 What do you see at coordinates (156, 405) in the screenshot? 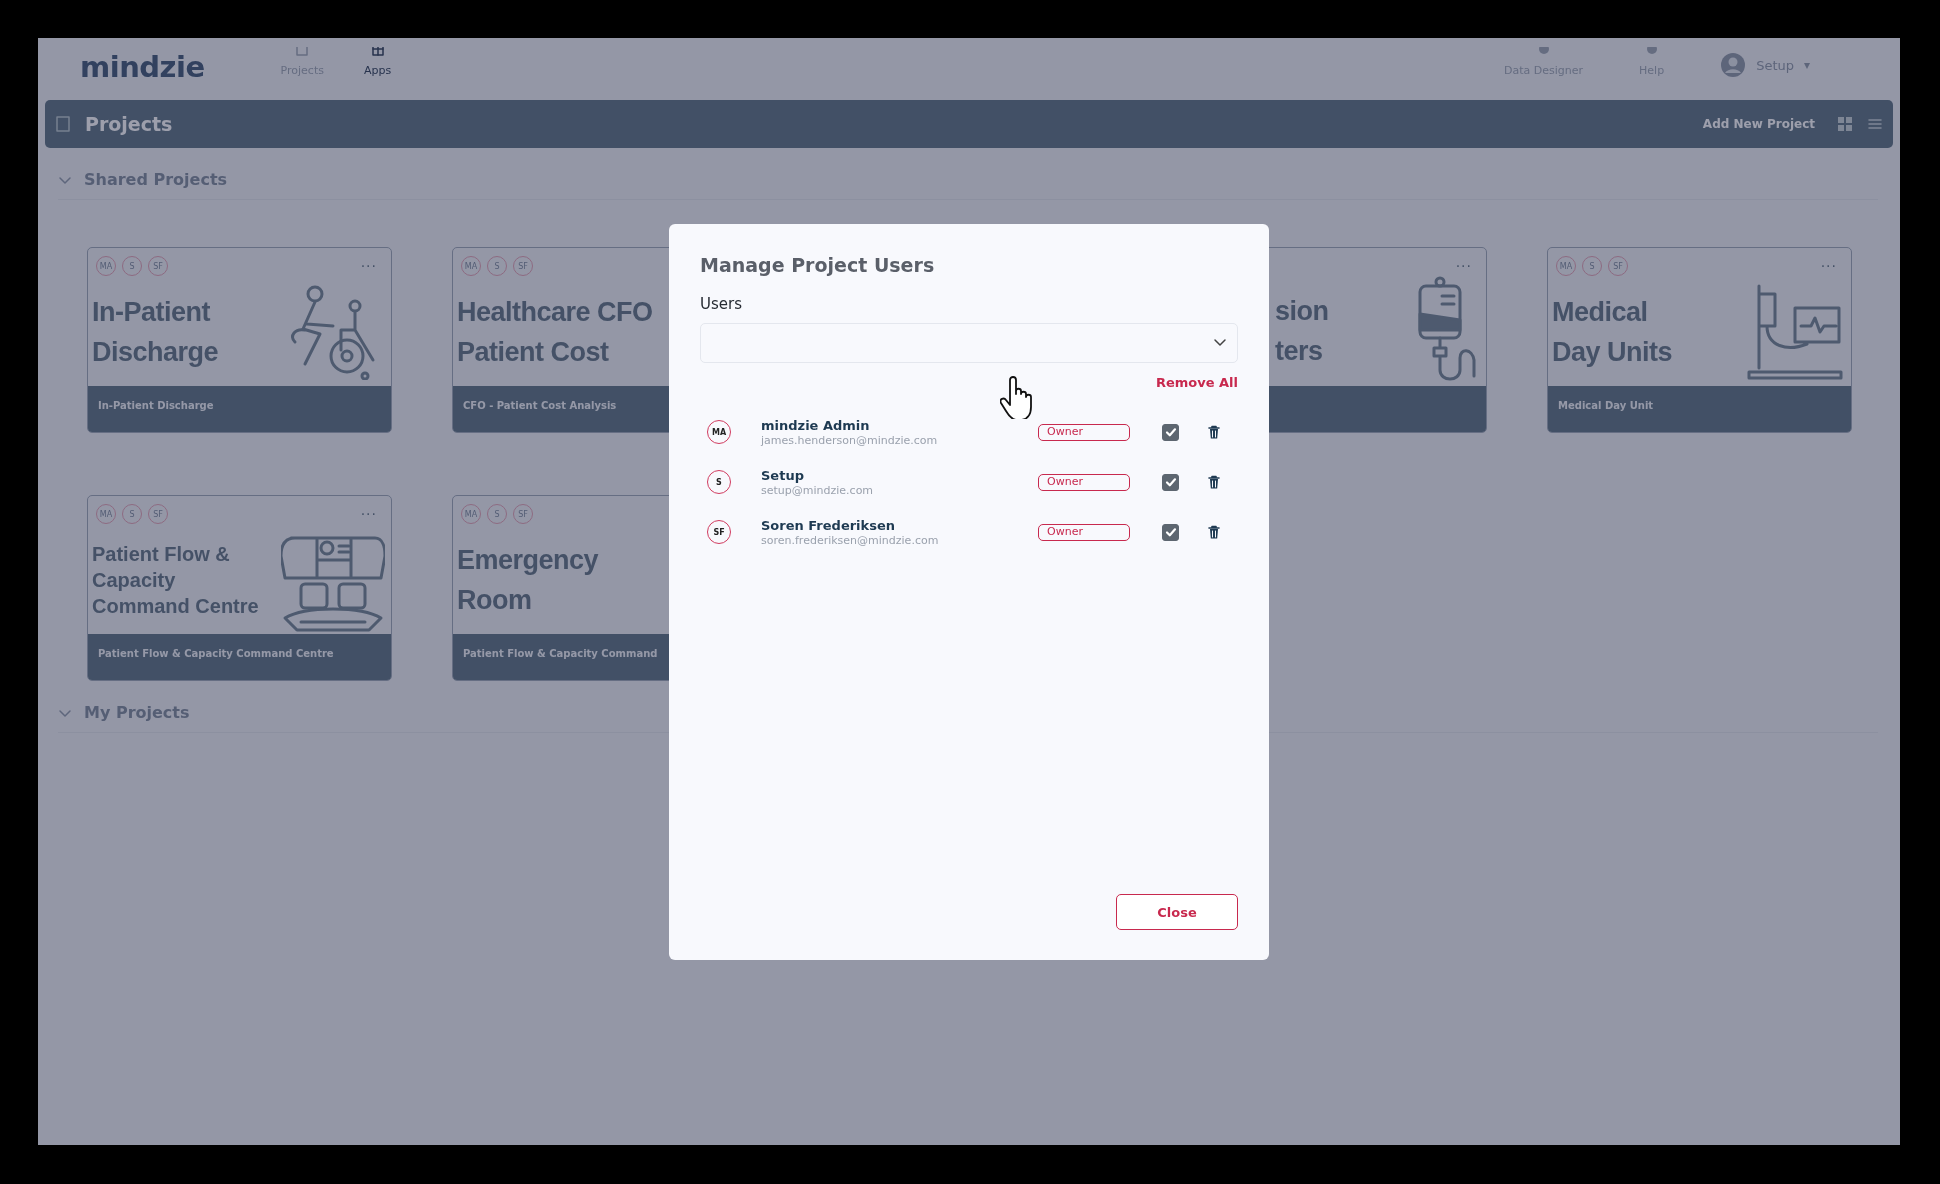
I see `card-subtitle: In-Patient Discharge` at bounding box center [156, 405].